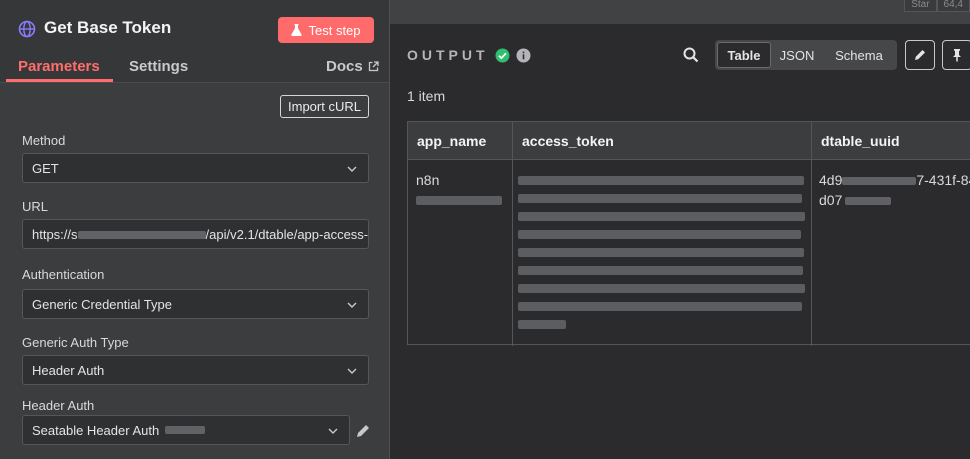  What do you see at coordinates (141, 235) in the screenshot?
I see `redacted-host` at bounding box center [141, 235].